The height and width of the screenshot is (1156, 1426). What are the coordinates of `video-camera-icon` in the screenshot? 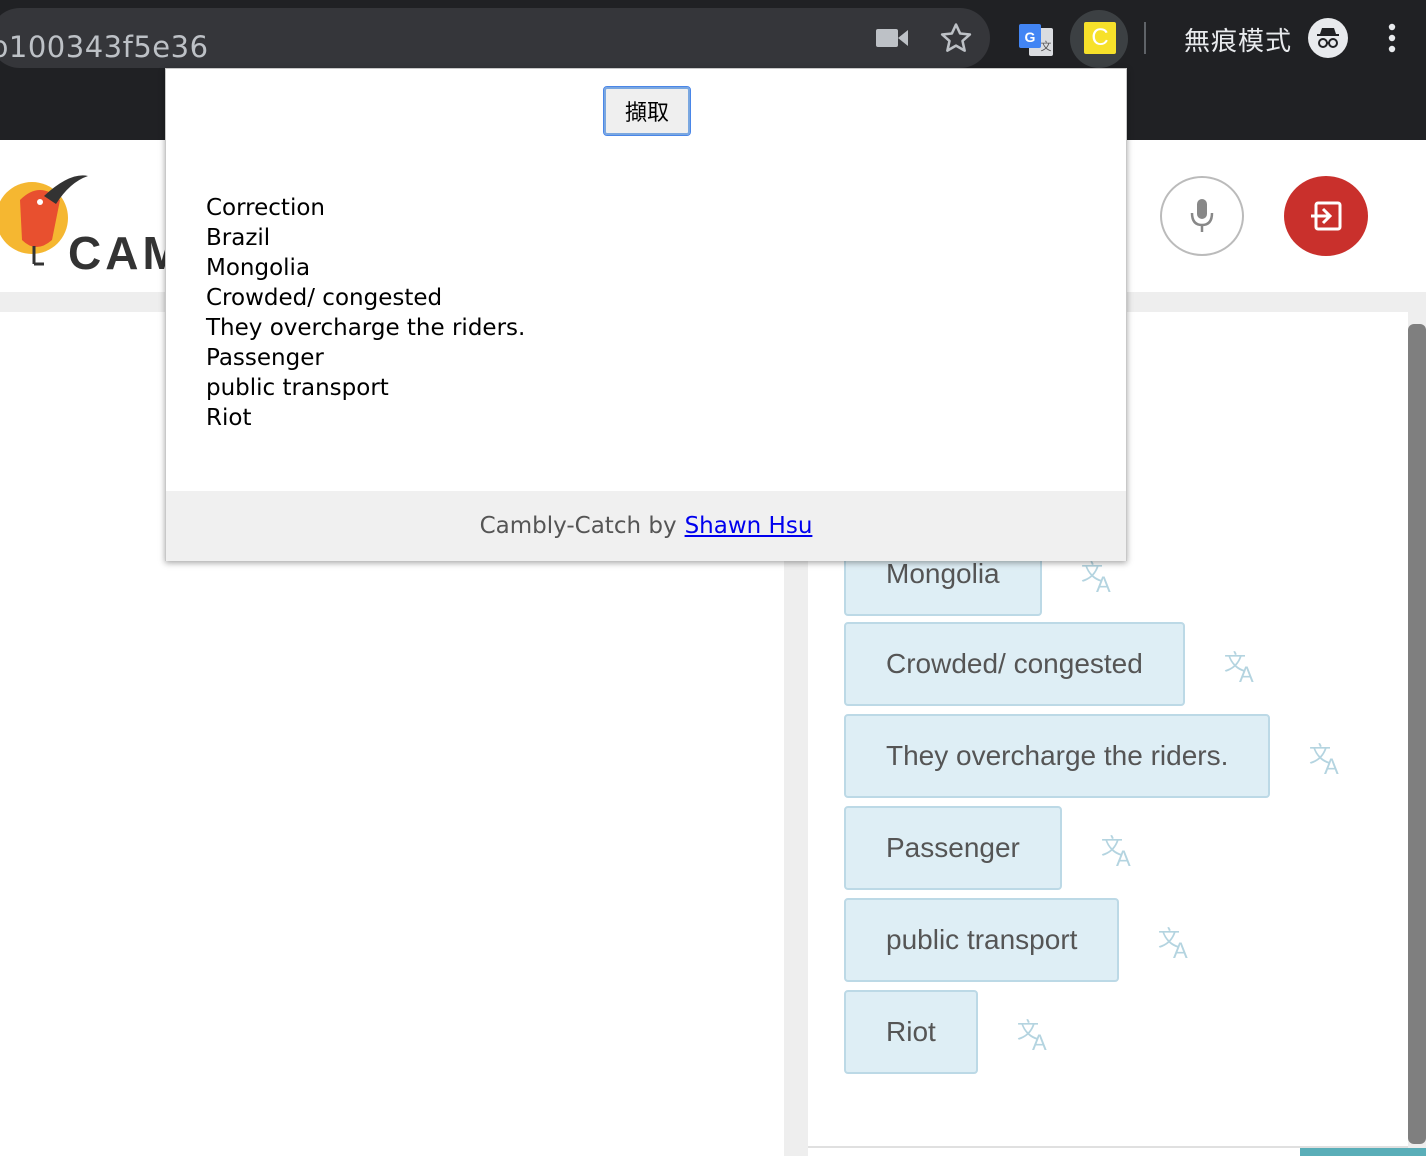 It's located at (892, 38).